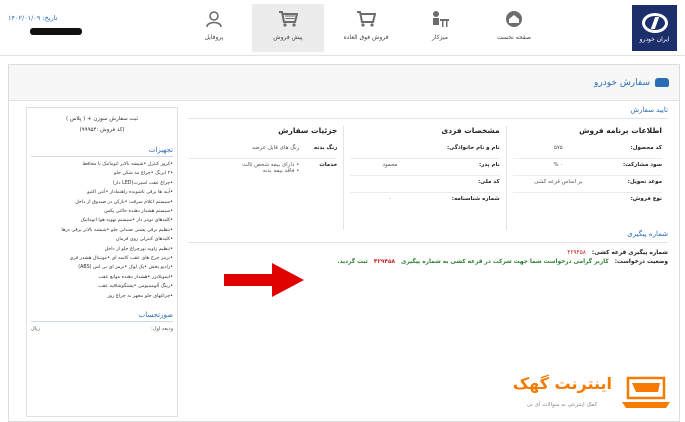  I want to click on logo-text: ایران خودرو, so click(654, 39).